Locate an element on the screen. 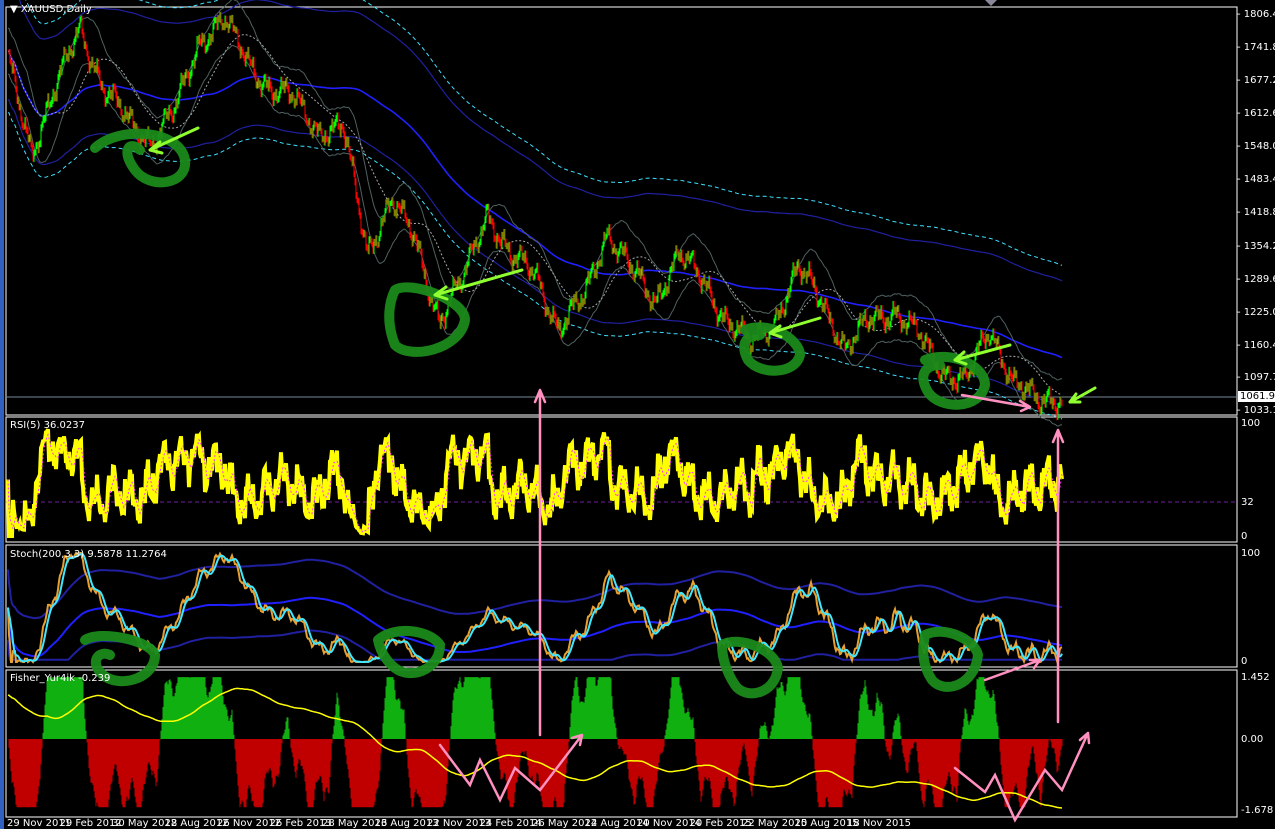  fisher-axis-label: 1.452 is located at coordinates (1255, 677).